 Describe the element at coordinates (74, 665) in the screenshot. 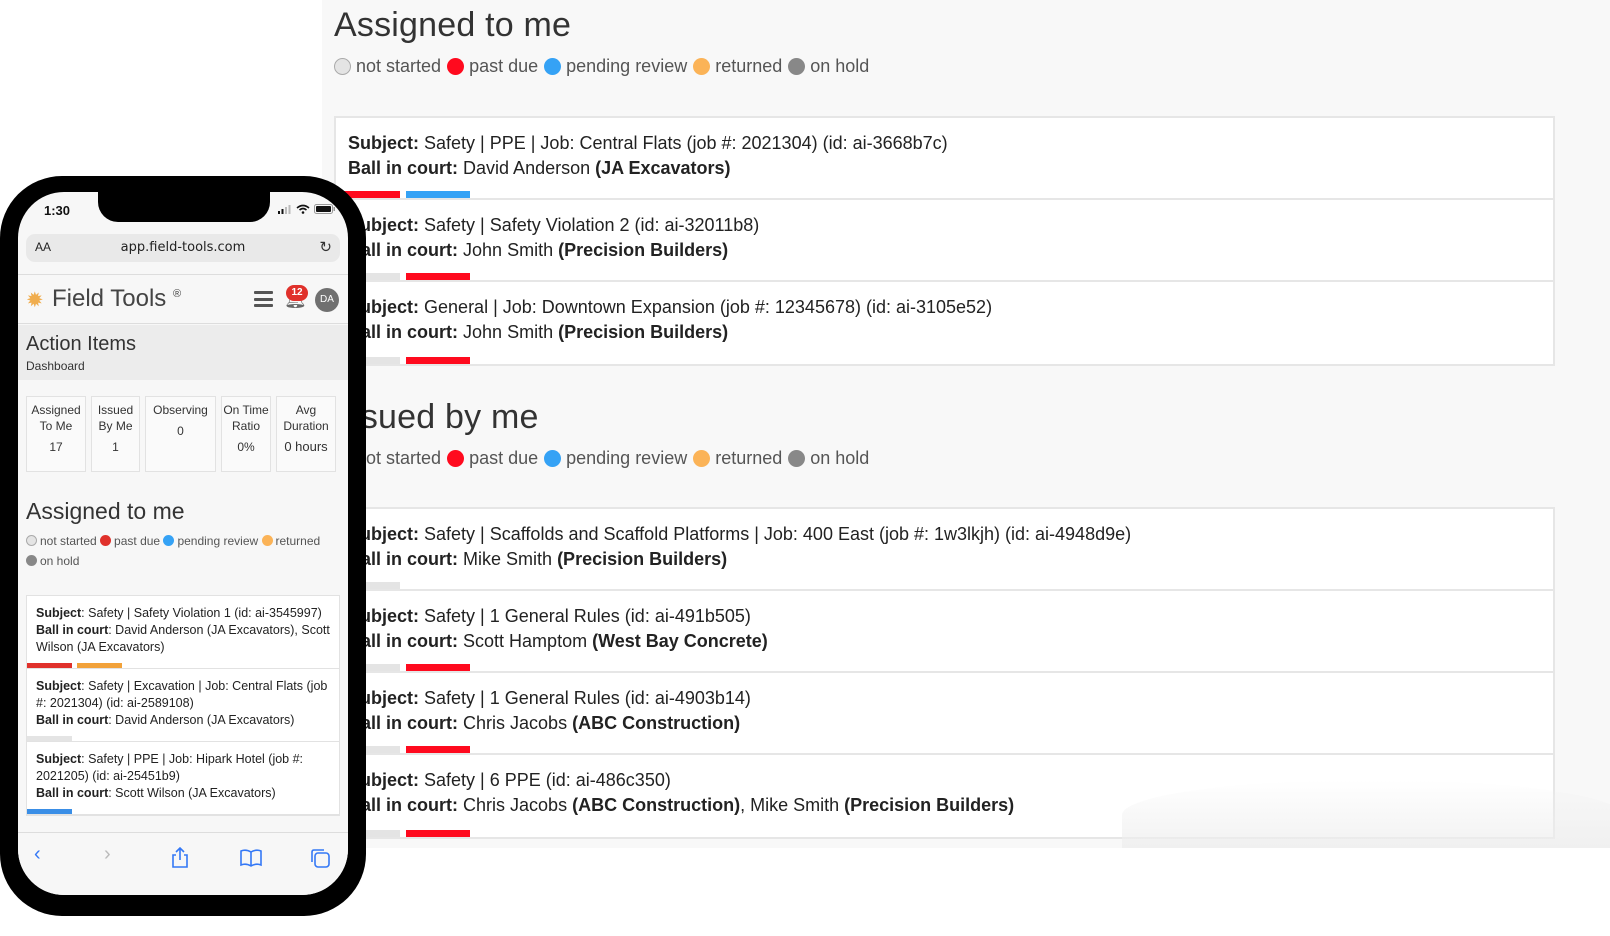

I see `status-bars` at that location.